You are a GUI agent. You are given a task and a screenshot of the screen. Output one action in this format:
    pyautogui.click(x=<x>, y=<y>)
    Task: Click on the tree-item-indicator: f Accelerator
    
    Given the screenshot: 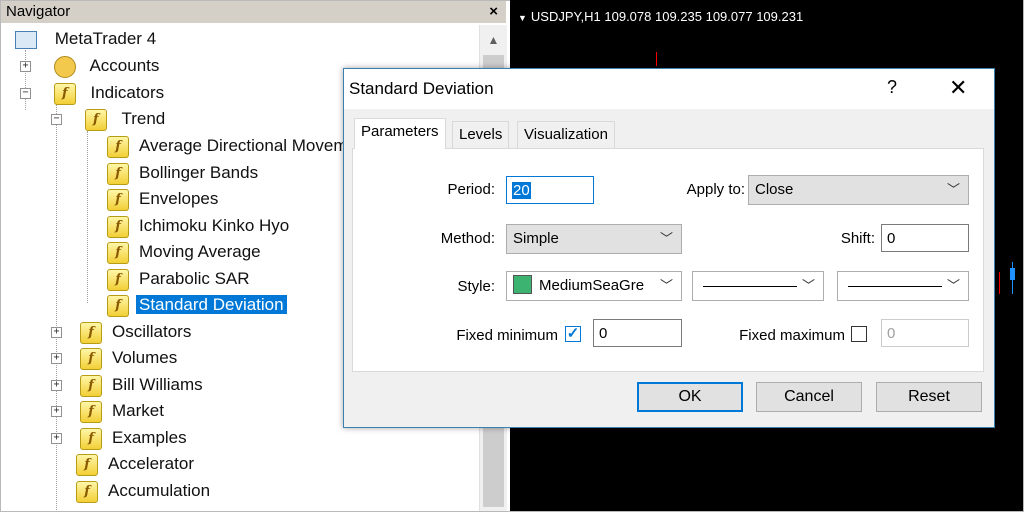 What is the action you would take?
    pyautogui.click(x=136, y=464)
    